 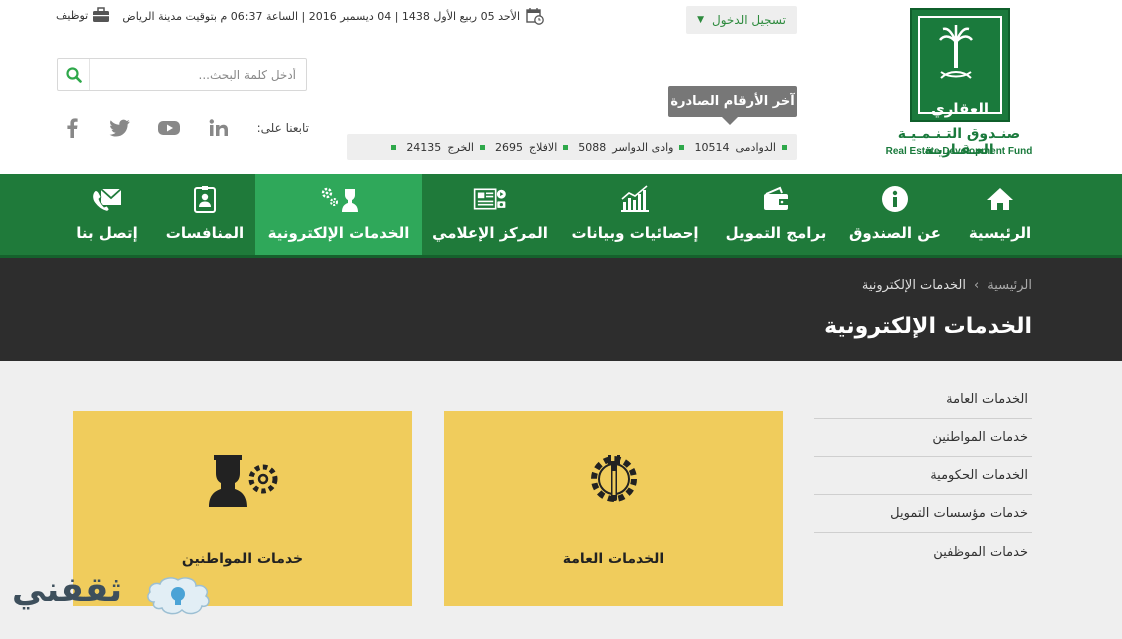 What do you see at coordinates (282, 128) in the screenshot?
I see `follow-label: تابعنا على:` at bounding box center [282, 128].